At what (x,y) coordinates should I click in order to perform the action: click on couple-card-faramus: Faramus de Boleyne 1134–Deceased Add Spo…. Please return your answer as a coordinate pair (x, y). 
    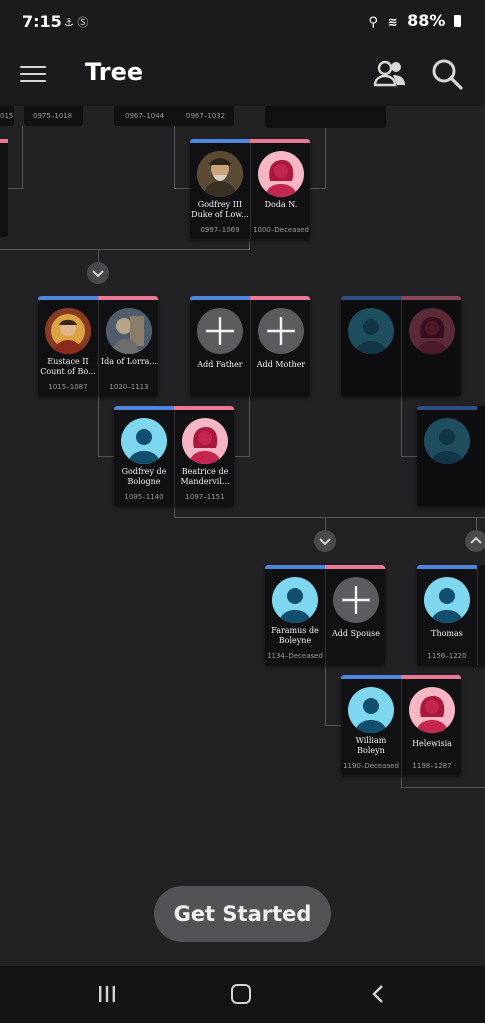
    Looking at the image, I should click on (325, 615).